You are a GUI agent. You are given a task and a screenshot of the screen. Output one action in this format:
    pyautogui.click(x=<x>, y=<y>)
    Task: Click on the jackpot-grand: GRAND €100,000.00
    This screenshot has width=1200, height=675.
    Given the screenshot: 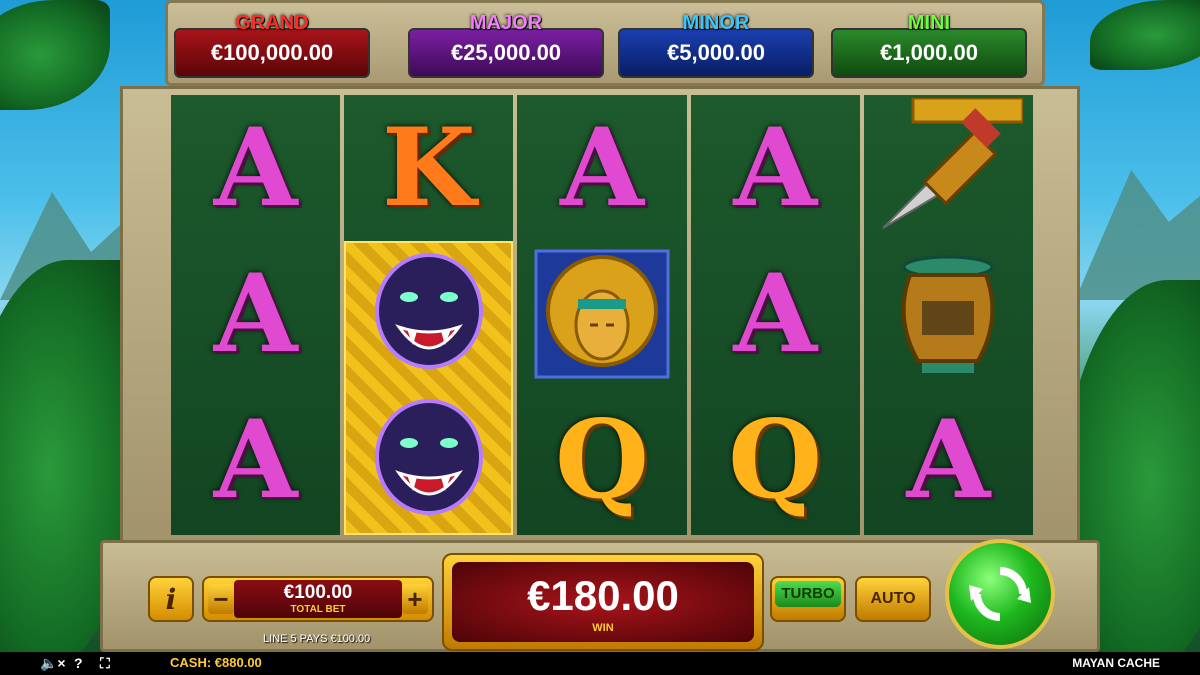 What is the action you would take?
    pyautogui.click(x=272, y=45)
    